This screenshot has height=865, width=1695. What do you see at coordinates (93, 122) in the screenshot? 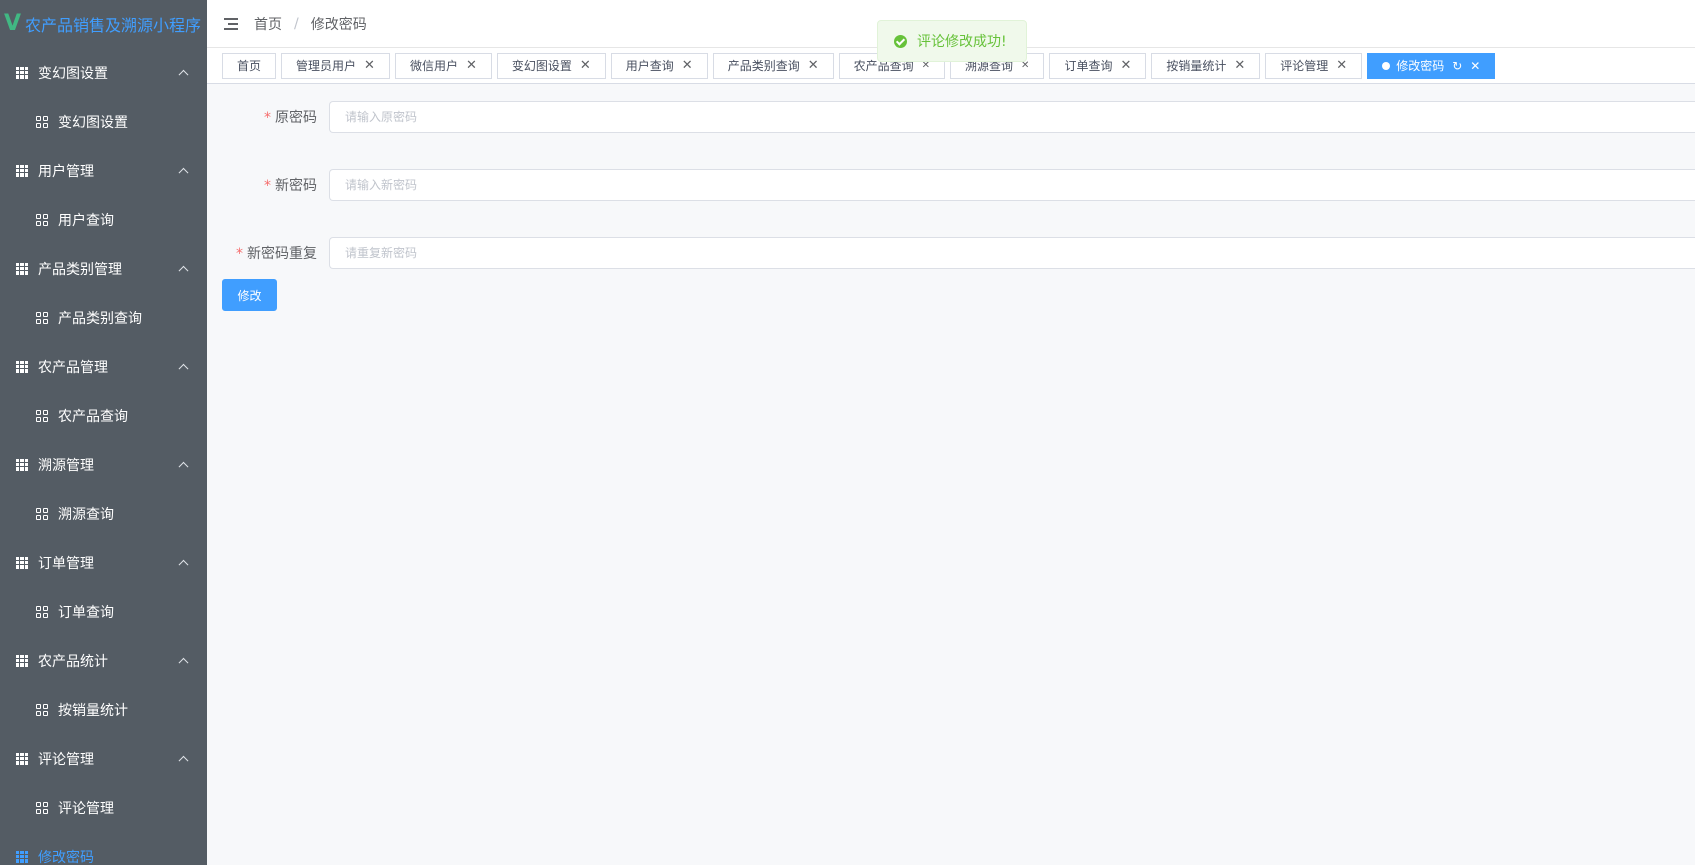
I see `sidebar-item-label: 变幻图设置` at bounding box center [93, 122].